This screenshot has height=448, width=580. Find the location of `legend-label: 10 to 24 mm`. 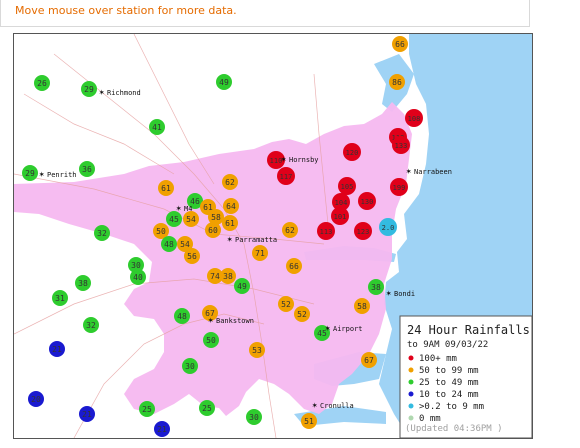

legend-label: 10 to 24 mm is located at coordinates (449, 395).